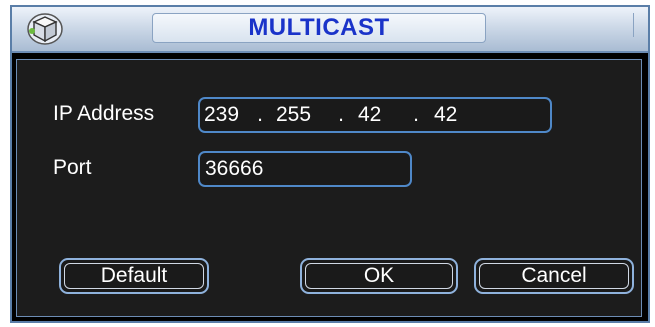 This screenshot has height=327, width=655. I want to click on port-value: 36666, so click(234, 168).